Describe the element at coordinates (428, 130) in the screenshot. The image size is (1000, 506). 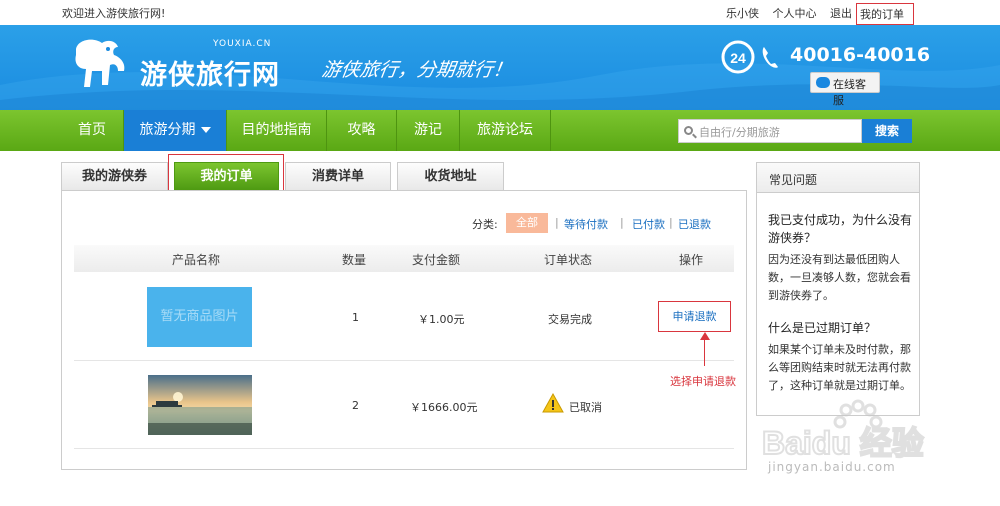
I see `nav-travel-notes: 游记` at that location.